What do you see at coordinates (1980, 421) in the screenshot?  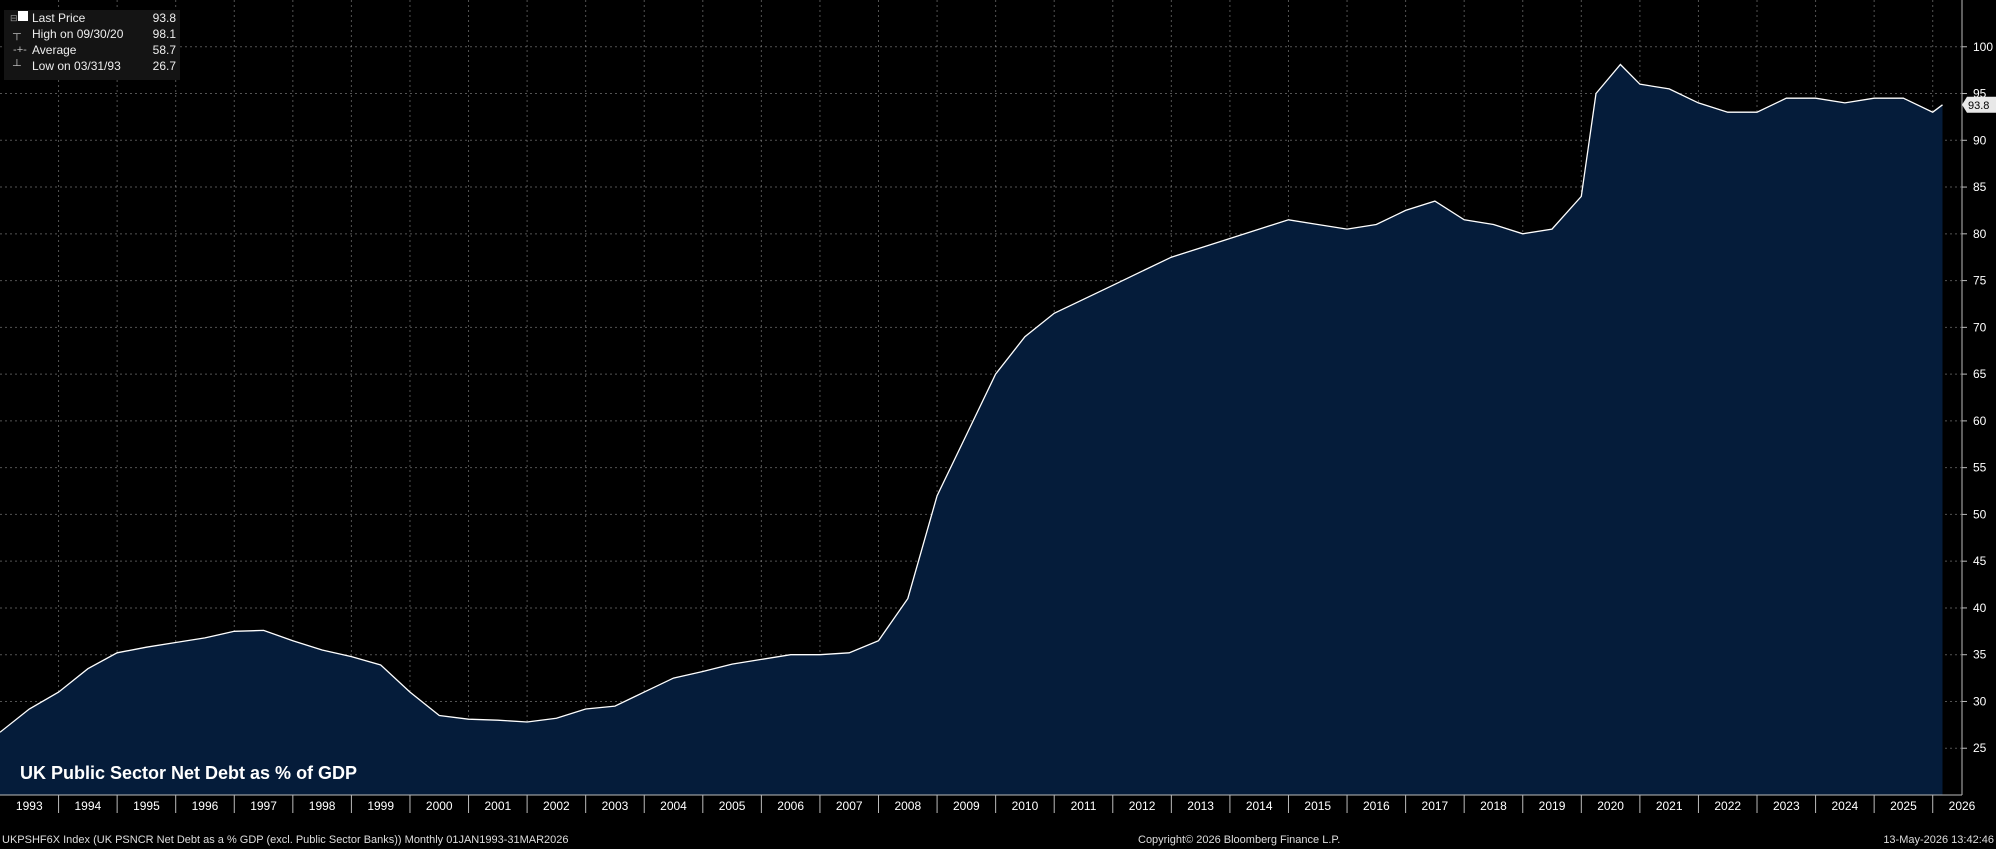 I see `y-tick-label: 60` at bounding box center [1980, 421].